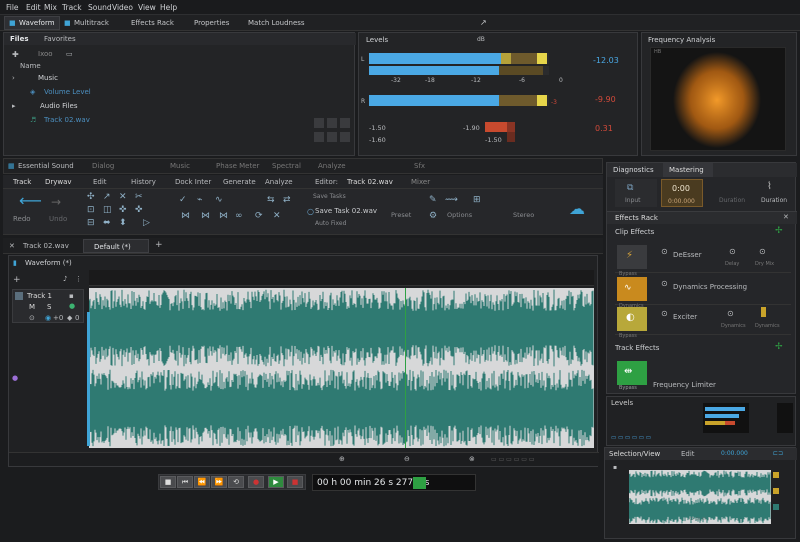 This screenshot has width=800, height=542. What do you see at coordinates (732, 251) in the screenshot?
I see `delay-knob: ⊙` at bounding box center [732, 251].